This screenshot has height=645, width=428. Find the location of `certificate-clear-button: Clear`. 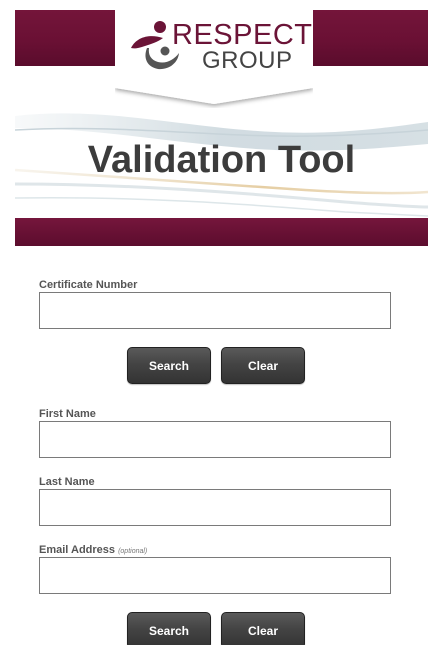

certificate-clear-button: Clear is located at coordinates (263, 365).